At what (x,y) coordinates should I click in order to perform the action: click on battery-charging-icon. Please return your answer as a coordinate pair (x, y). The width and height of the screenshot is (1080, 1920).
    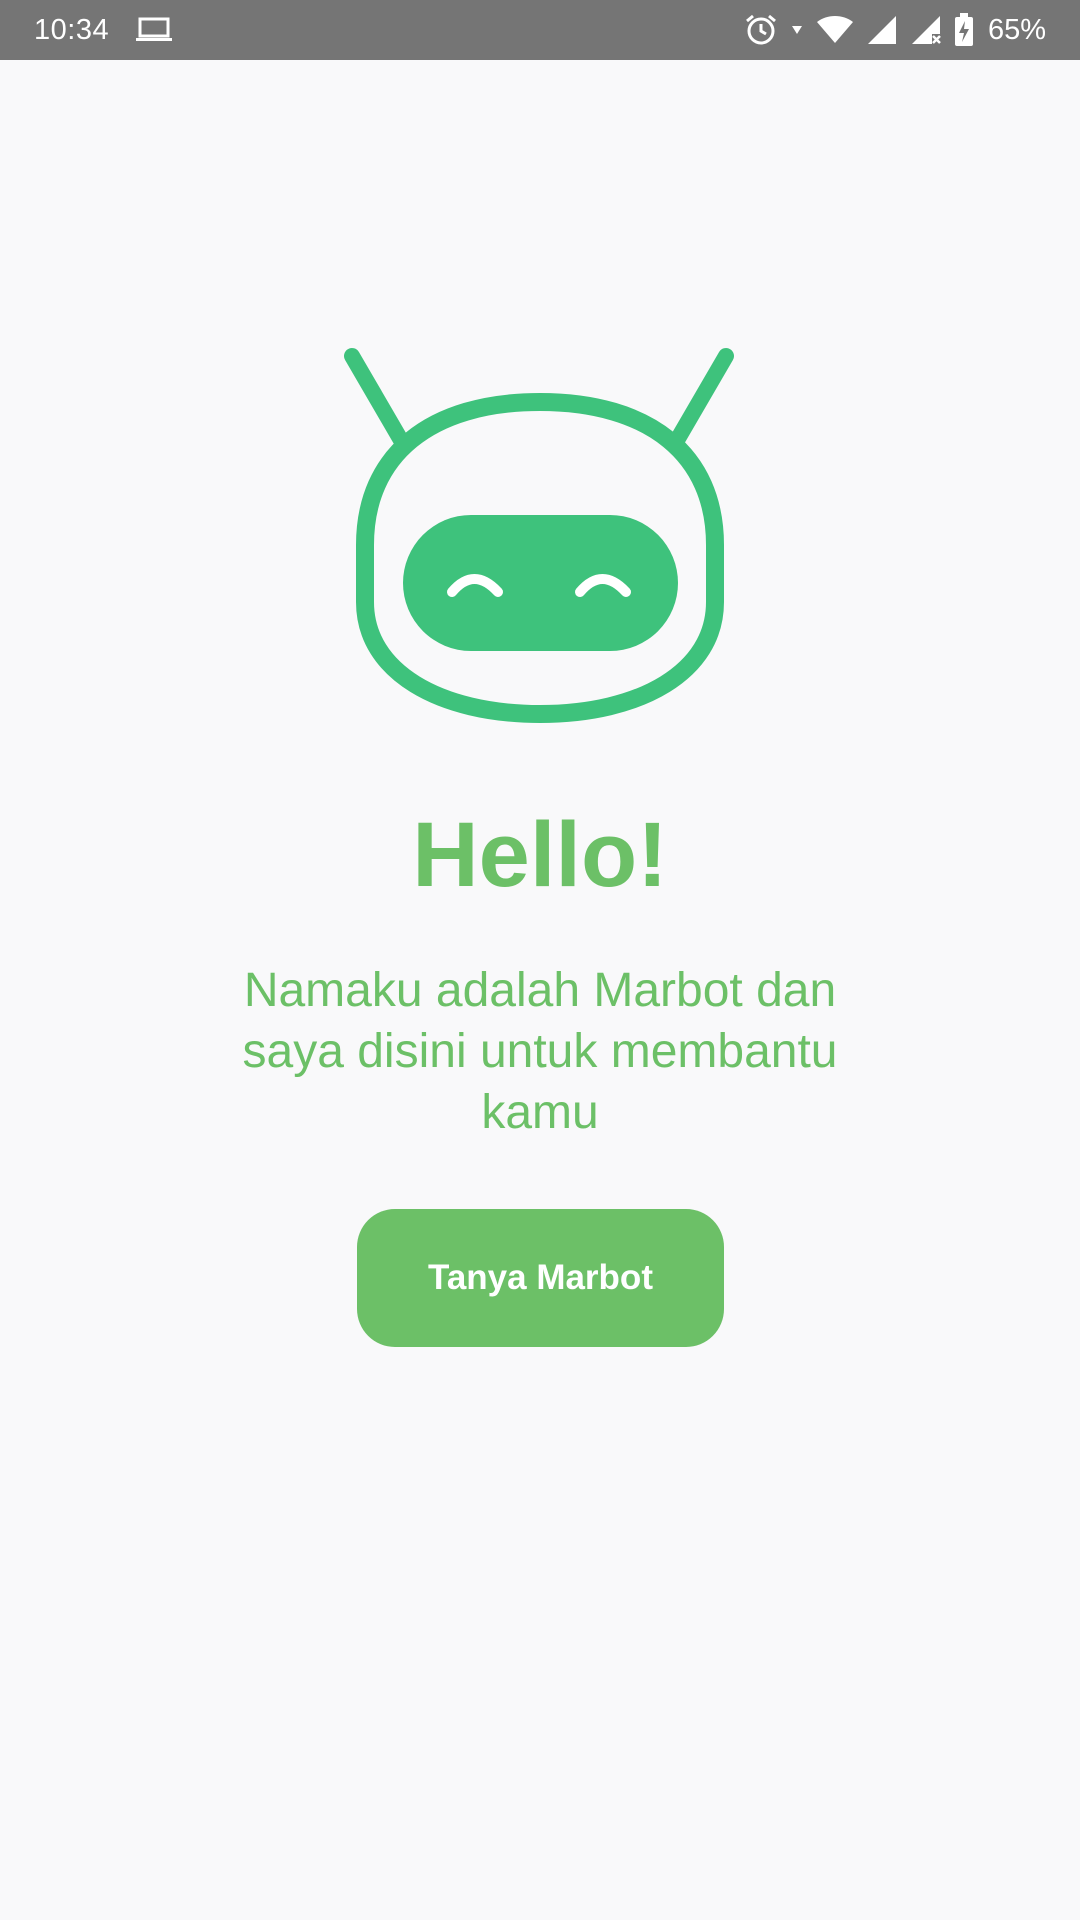
    Looking at the image, I should click on (964, 30).